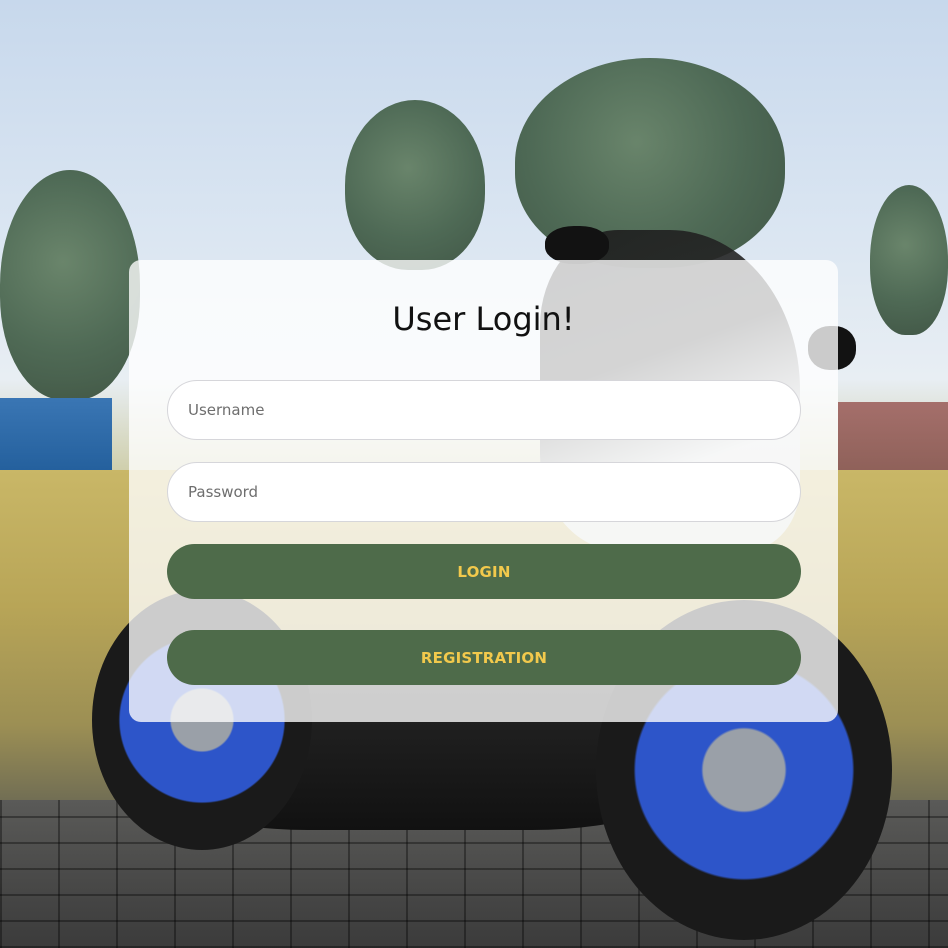  Describe the element at coordinates (415, 185) in the screenshot. I see `tree-center` at that location.